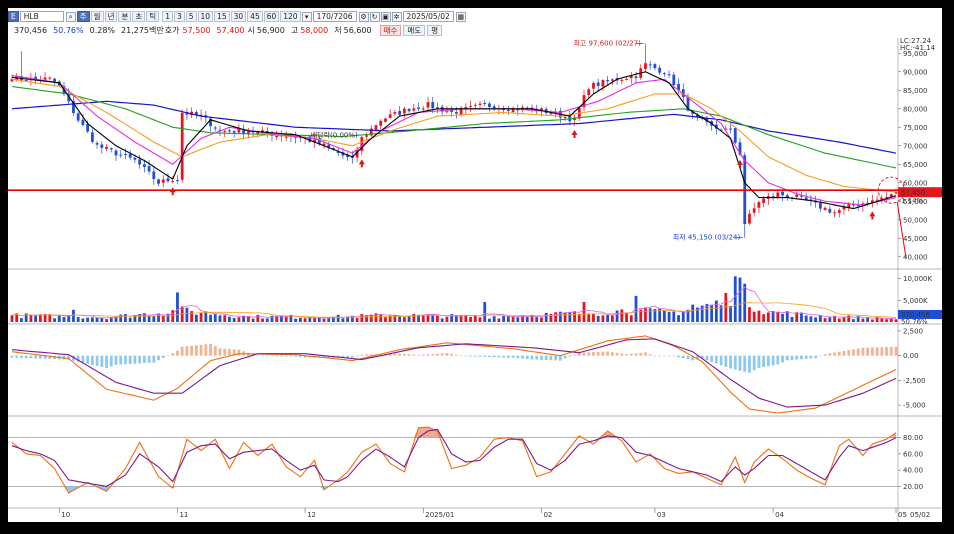  Describe the element at coordinates (915, 146) in the screenshot. I see `price-tick-label: 70,000` at that location.